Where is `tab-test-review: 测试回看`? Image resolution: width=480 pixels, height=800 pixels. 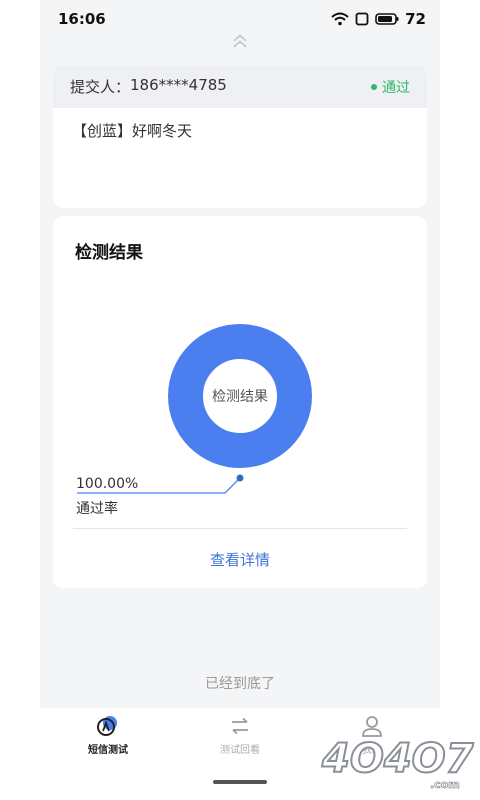
tab-test-review: 测试回看 is located at coordinates (240, 735).